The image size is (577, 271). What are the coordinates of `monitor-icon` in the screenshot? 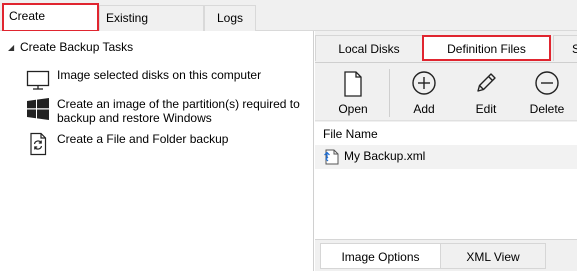 It's located at (38, 80).